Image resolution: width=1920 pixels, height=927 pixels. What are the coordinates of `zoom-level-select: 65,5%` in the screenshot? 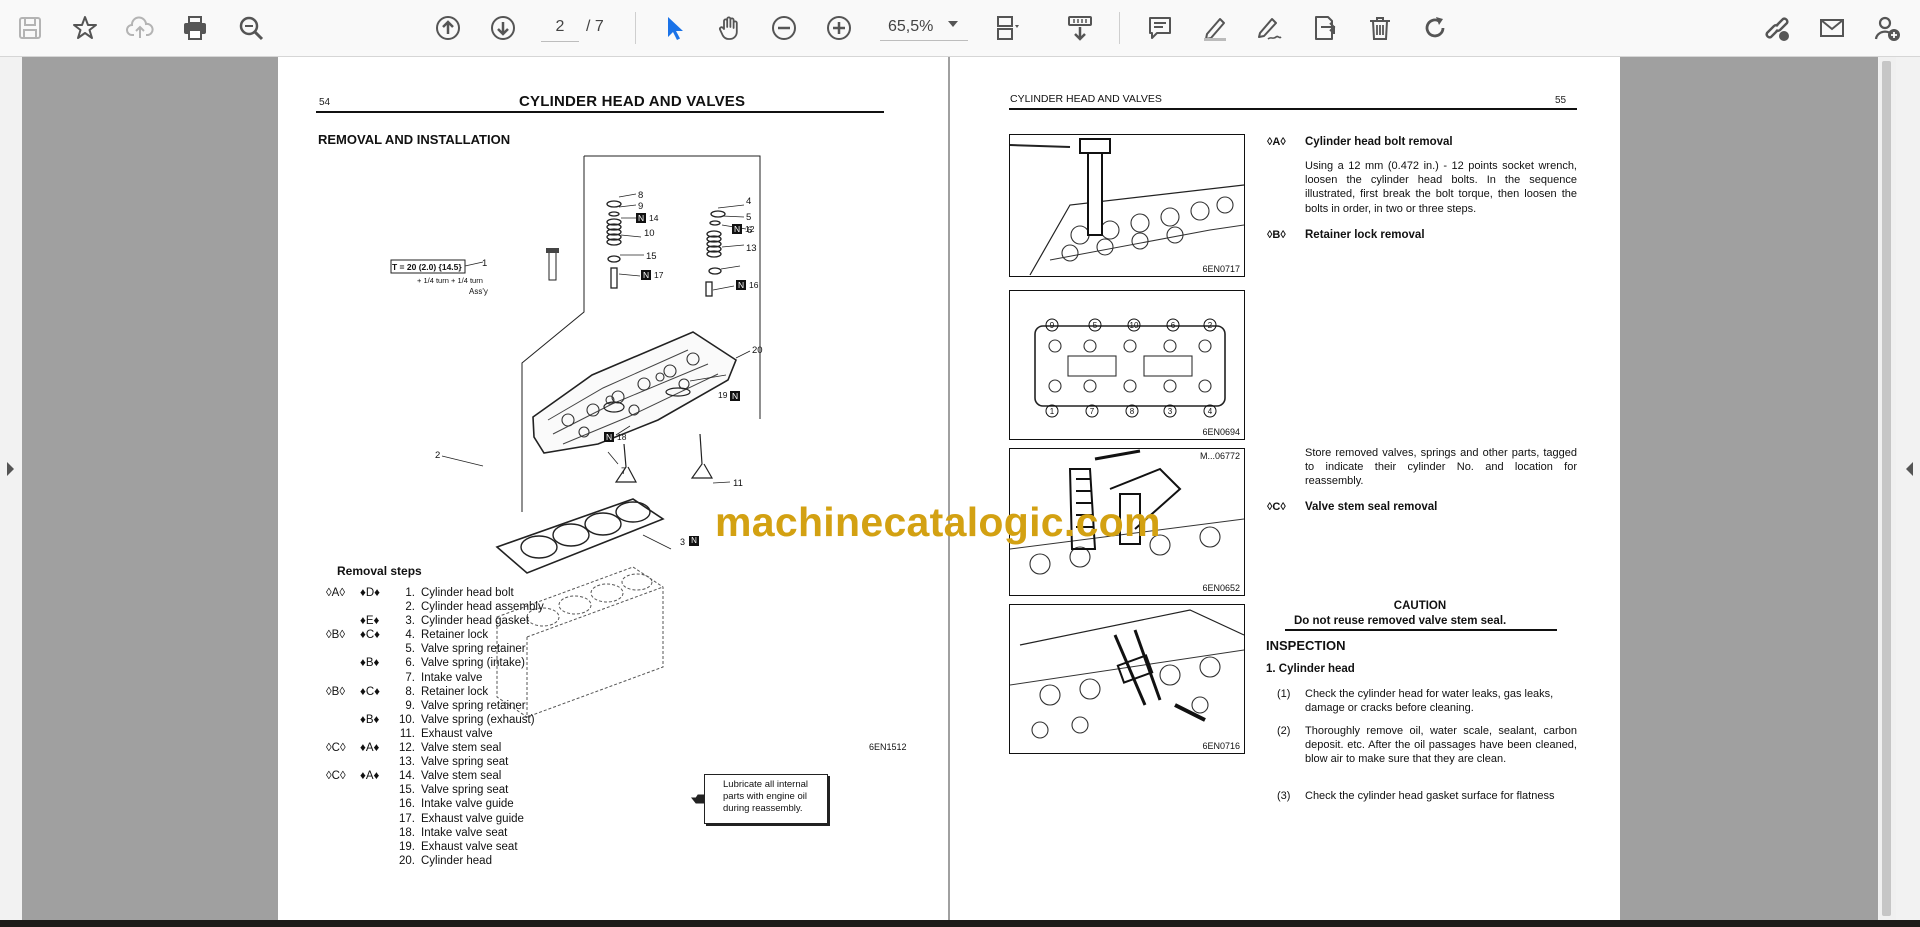 It's located at (924, 27).